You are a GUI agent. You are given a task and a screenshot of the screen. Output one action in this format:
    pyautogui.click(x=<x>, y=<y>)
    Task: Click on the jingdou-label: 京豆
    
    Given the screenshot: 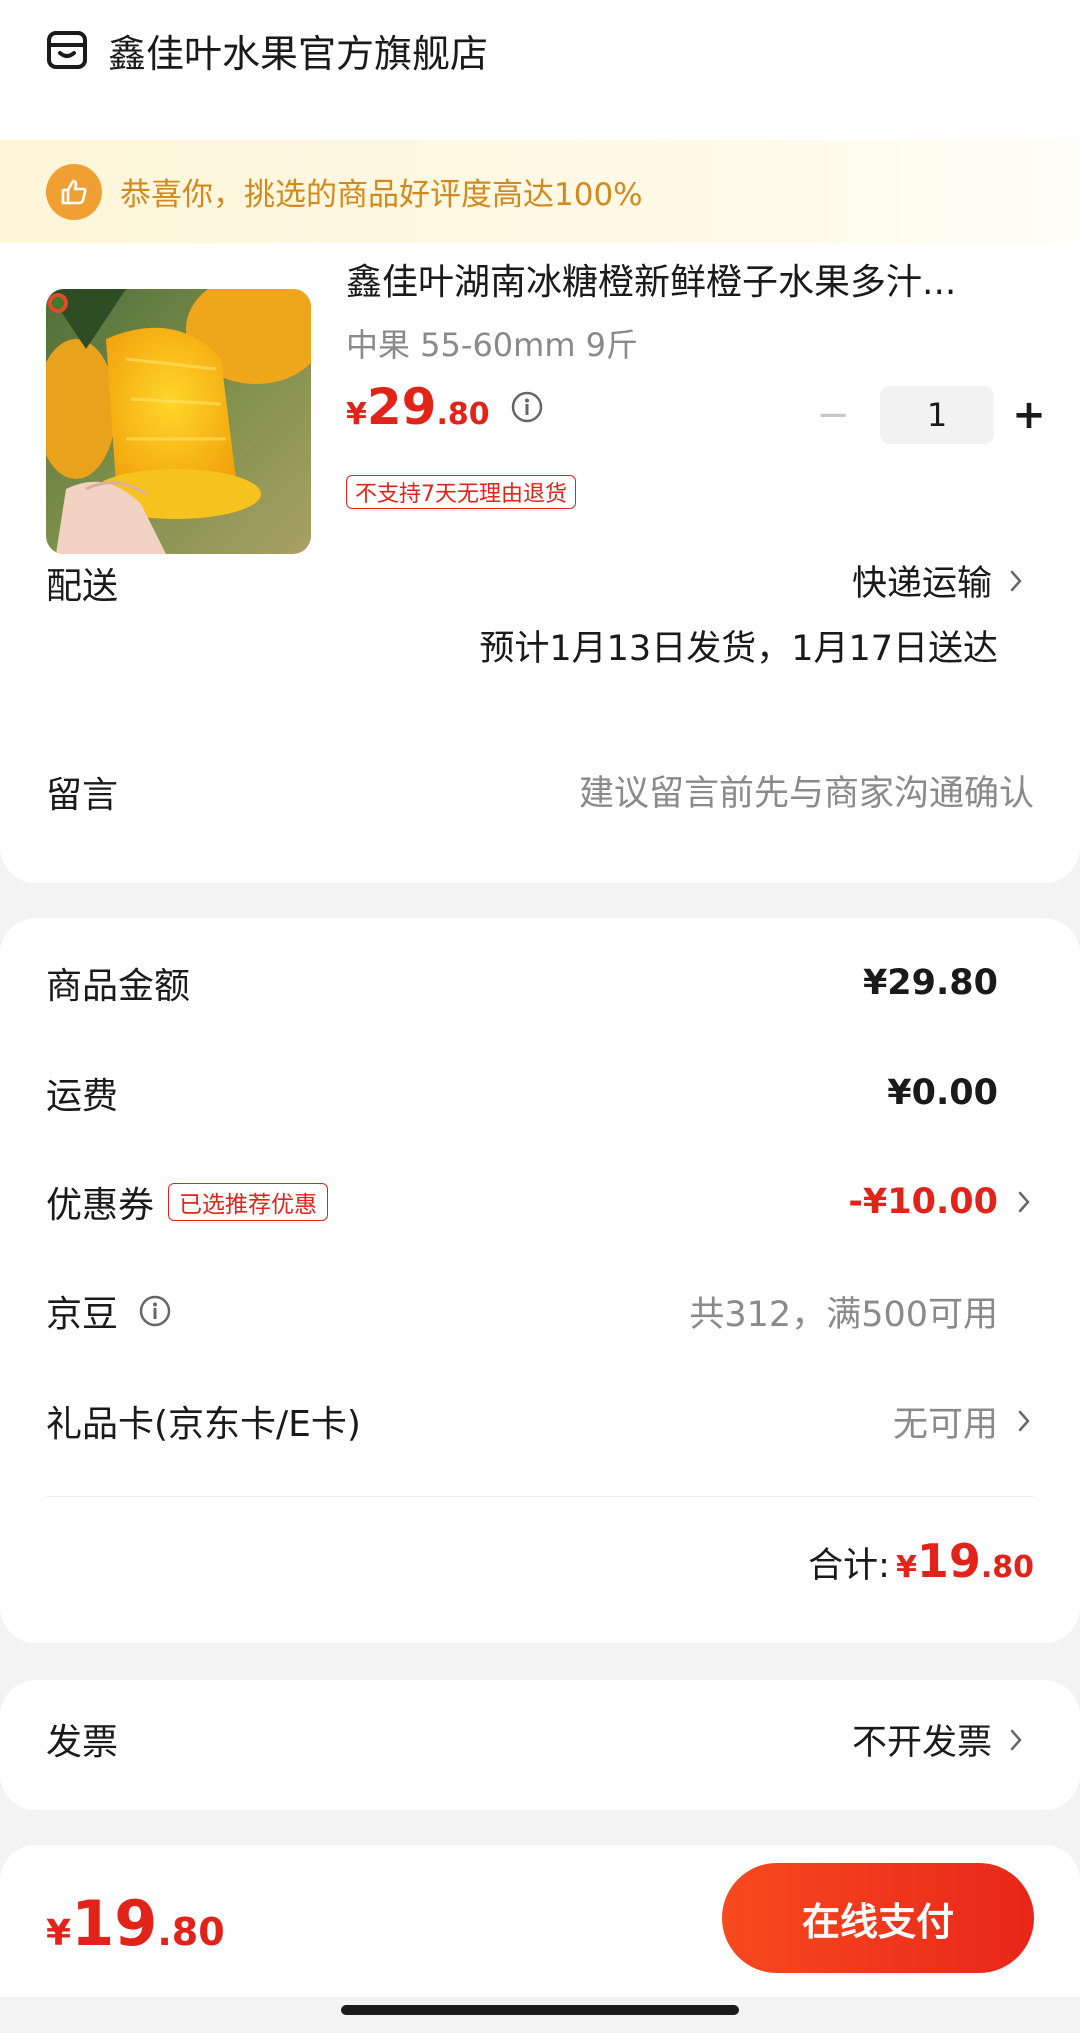 What is the action you would take?
    pyautogui.click(x=82, y=1314)
    